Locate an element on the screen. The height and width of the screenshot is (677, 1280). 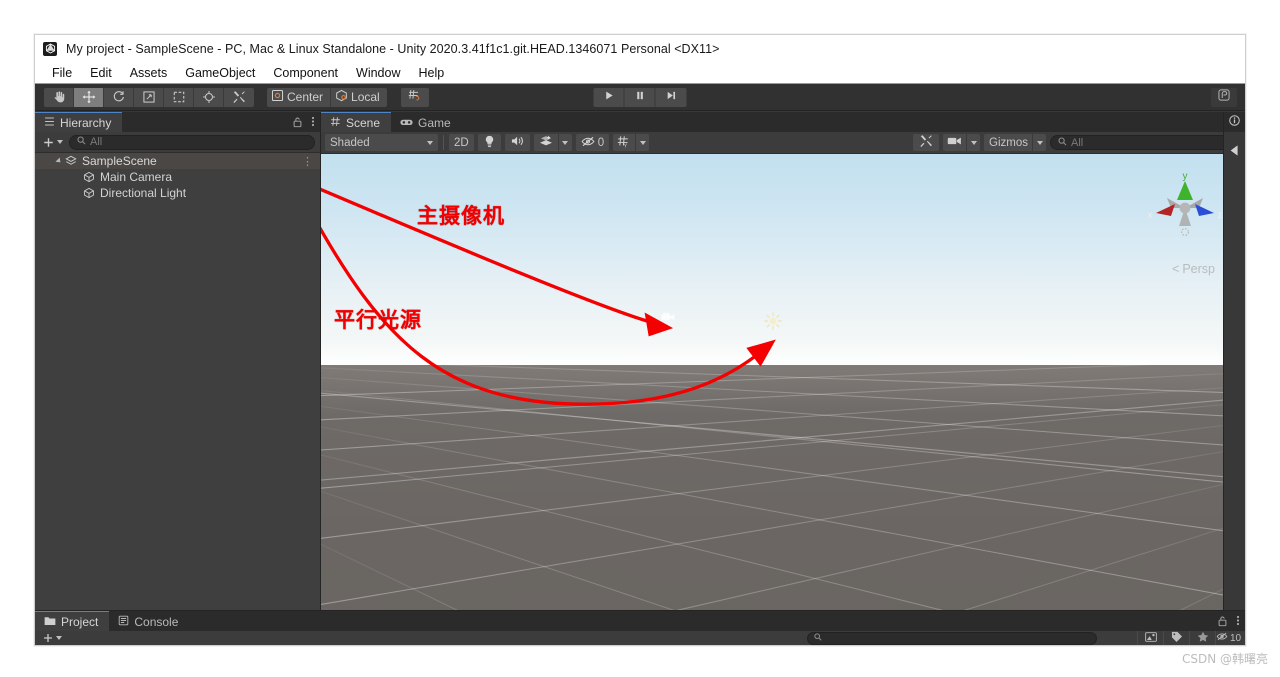
menu-help: Help is located at coordinates (431, 73).